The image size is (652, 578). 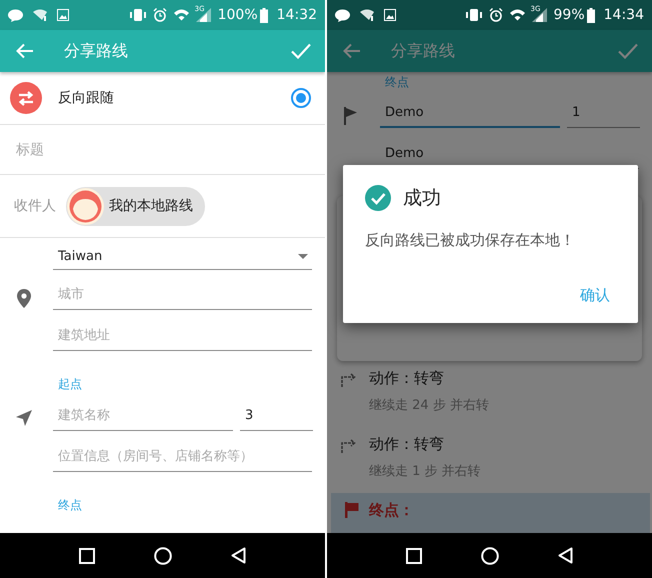 What do you see at coordinates (182, 295) in the screenshot?
I see `input-field: 城市` at bounding box center [182, 295].